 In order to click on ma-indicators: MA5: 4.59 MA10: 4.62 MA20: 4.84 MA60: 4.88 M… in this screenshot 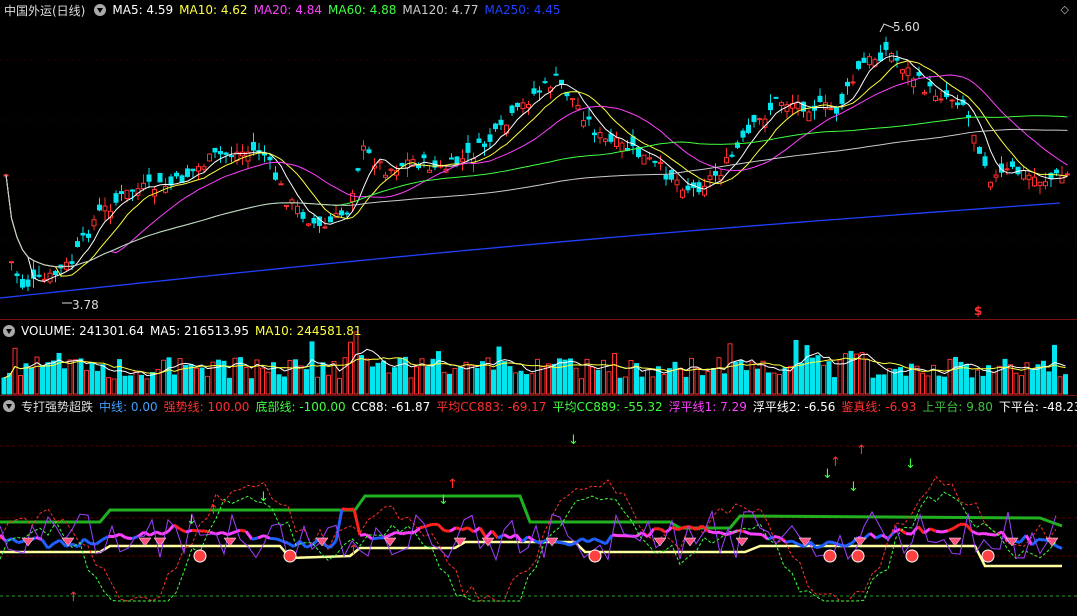, I will do `click(339, 10)`.